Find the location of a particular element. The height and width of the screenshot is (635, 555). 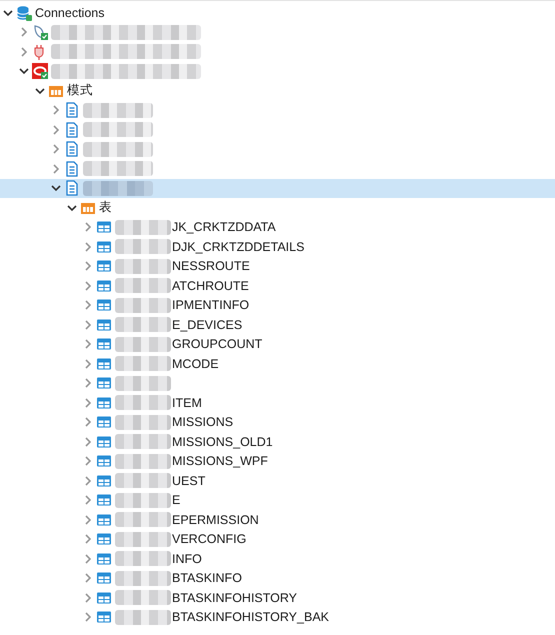

tree-item: JK_CRKTZDDATA is located at coordinates (277, 227).